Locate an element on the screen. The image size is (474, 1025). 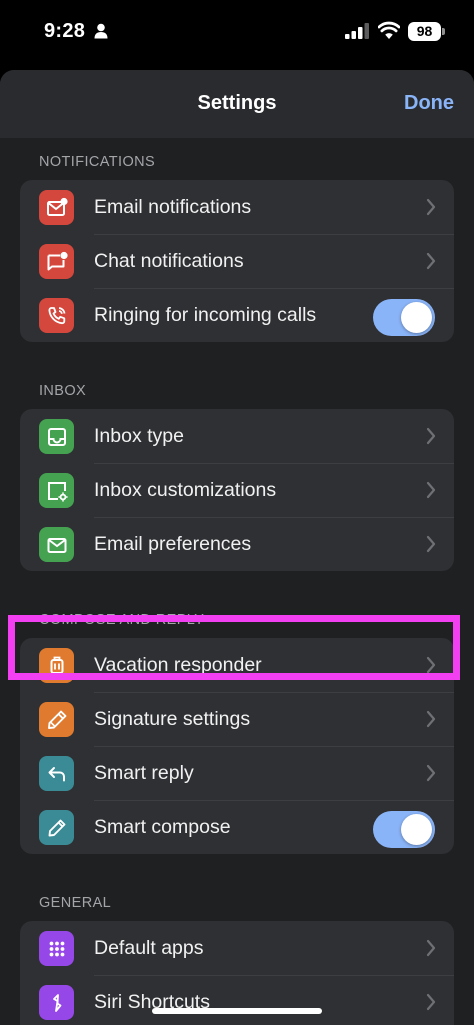
pencil-icon is located at coordinates (56, 827).